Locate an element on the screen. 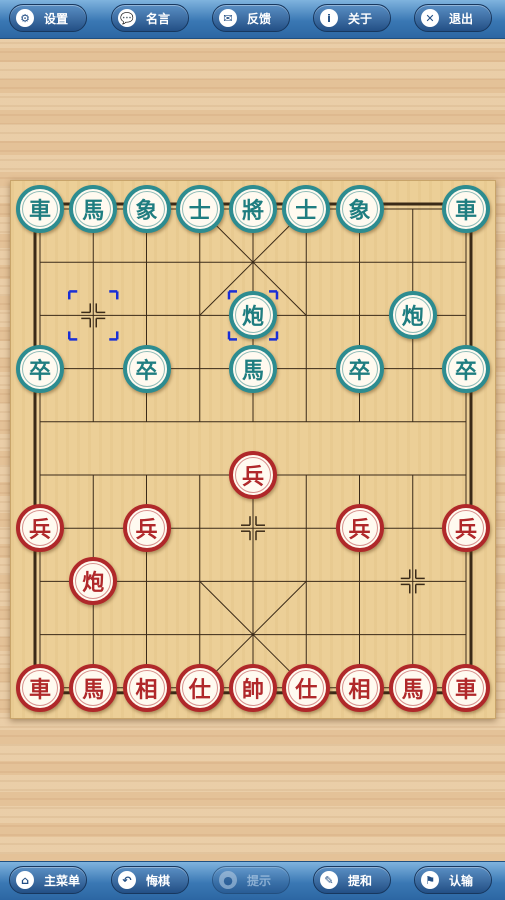  exit-button: ✕ 退出 is located at coordinates (453, 18).